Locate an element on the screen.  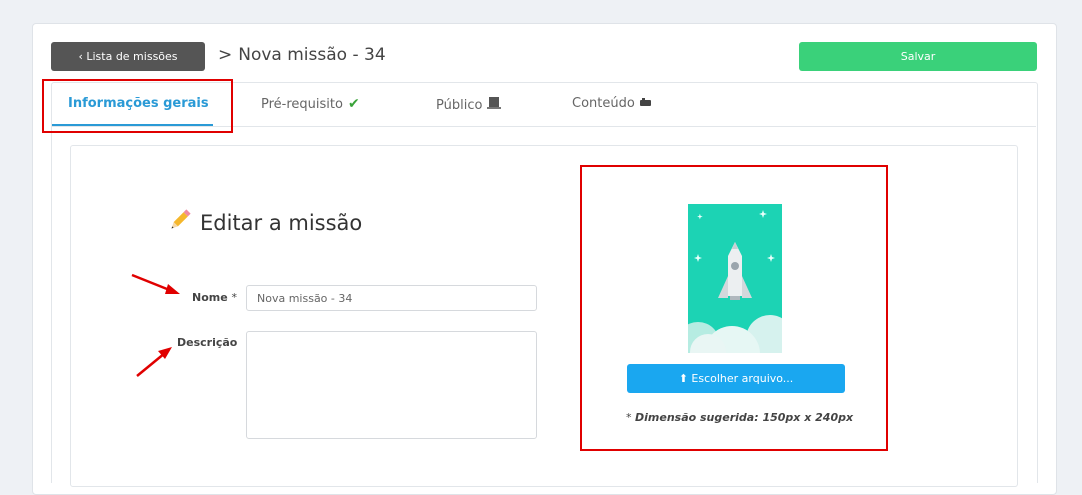
audience-icon is located at coordinates (494, 105).